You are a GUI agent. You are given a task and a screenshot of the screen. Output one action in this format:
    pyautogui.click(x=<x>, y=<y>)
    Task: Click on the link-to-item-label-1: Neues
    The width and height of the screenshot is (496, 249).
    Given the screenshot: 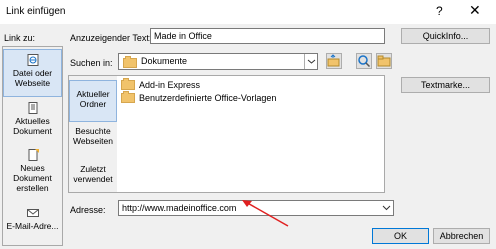 What is the action you would take?
    pyautogui.click(x=32, y=168)
    